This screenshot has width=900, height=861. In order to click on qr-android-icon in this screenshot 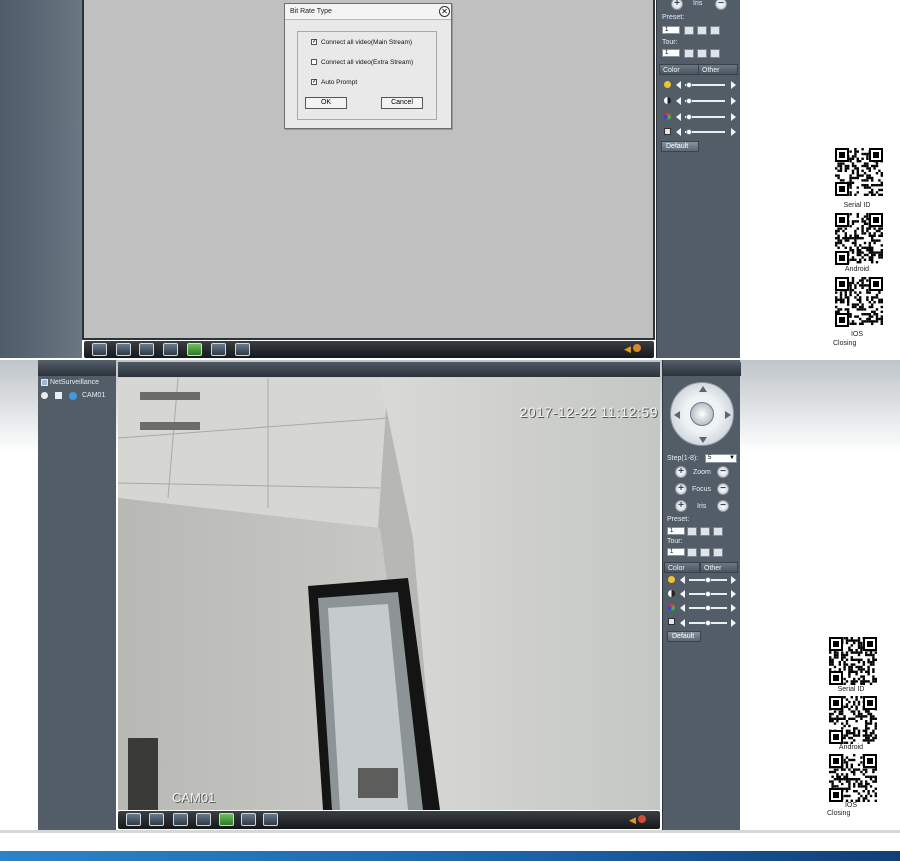, I will do `click(859, 239)`.